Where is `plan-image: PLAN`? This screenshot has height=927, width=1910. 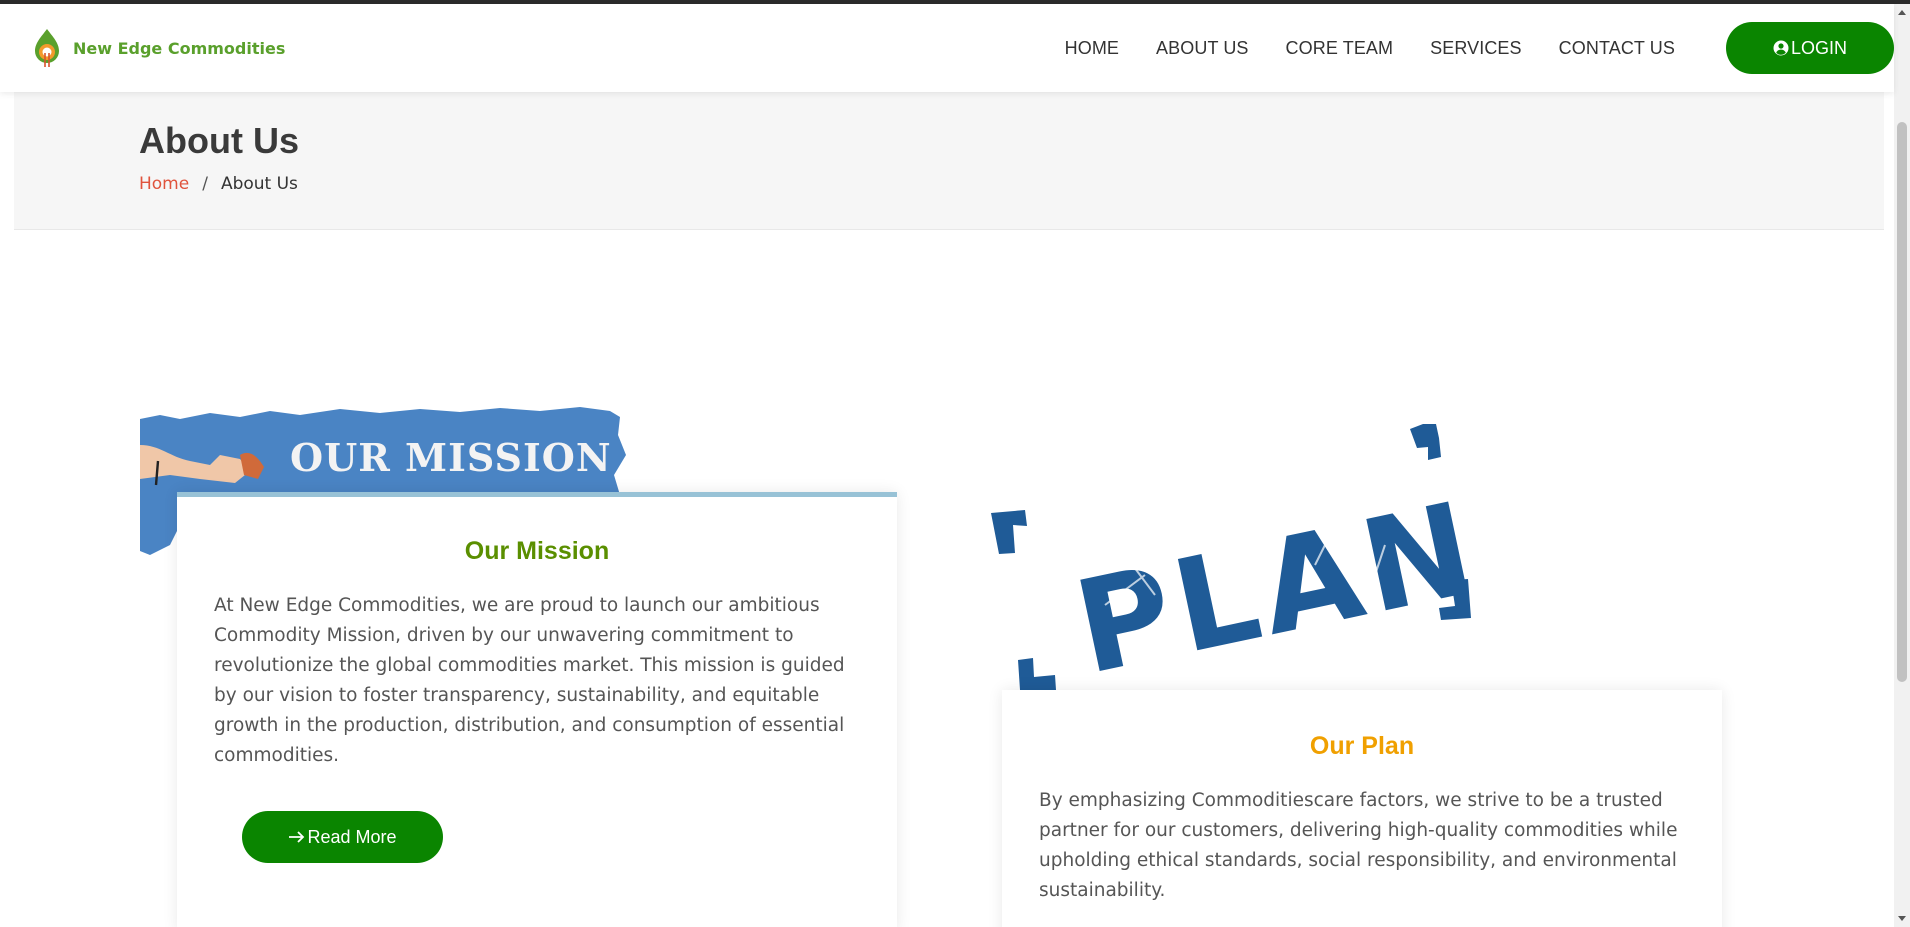 plan-image: PLAN is located at coordinates (1241, 557).